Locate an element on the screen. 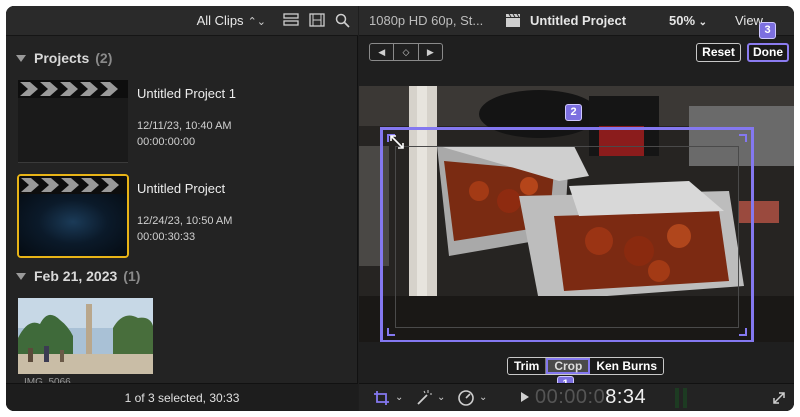 This screenshot has height=417, width=800. projects-section-title: Projects is located at coordinates (62, 58).